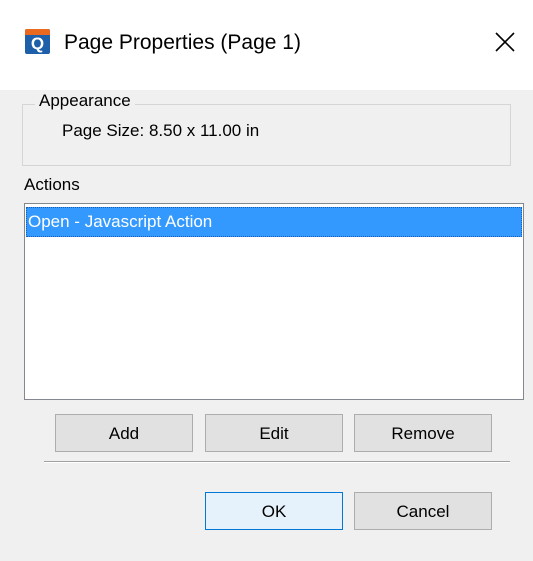 The height and width of the screenshot is (561, 533). What do you see at coordinates (274, 511) in the screenshot?
I see `ok-button: OK` at bounding box center [274, 511].